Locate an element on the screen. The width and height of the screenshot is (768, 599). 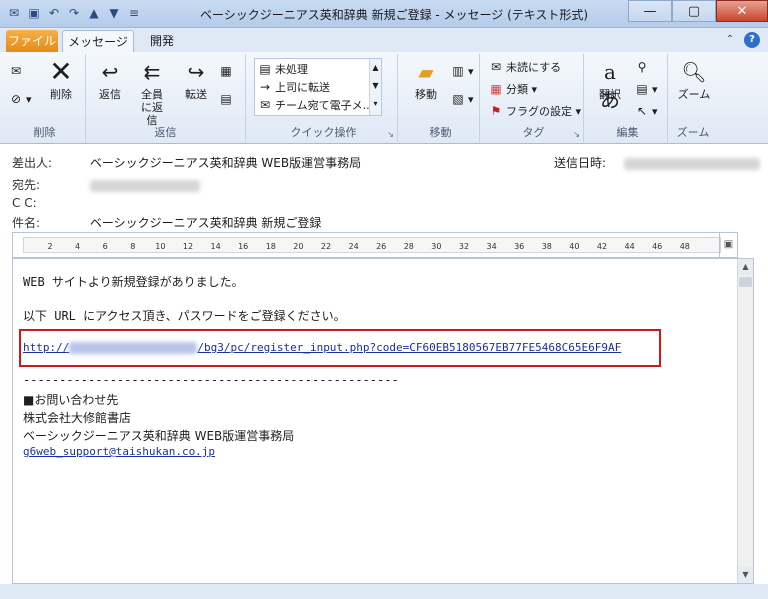
ruler-tick: 38 is located at coordinates (546, 246).